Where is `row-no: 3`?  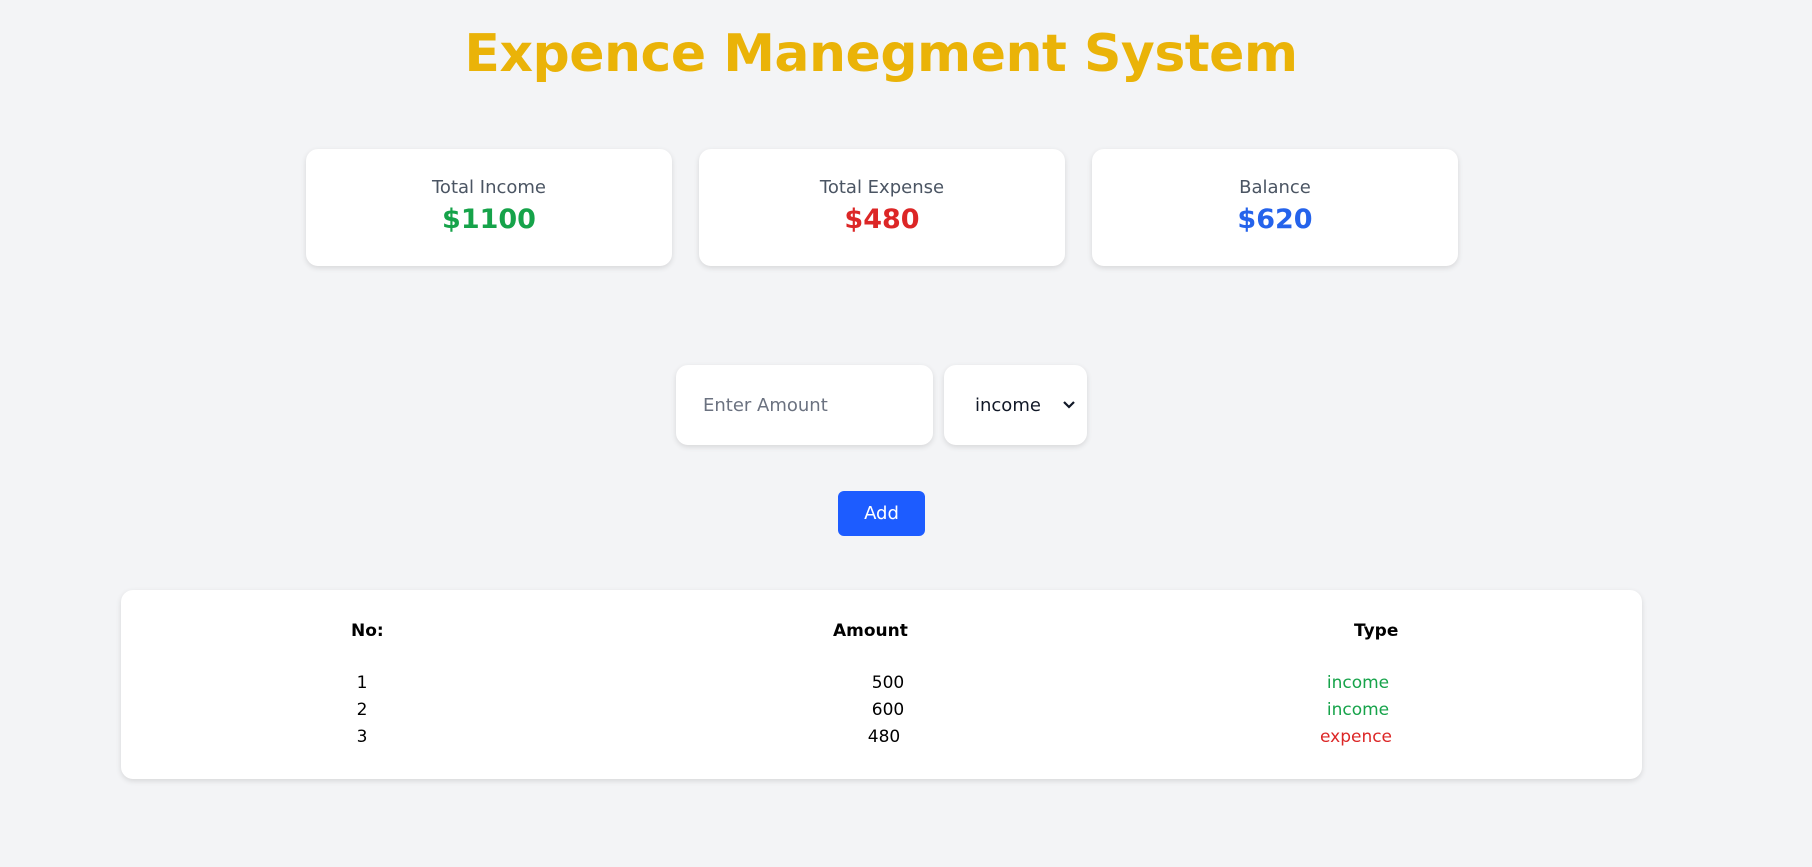
row-no: 3 is located at coordinates (362, 737).